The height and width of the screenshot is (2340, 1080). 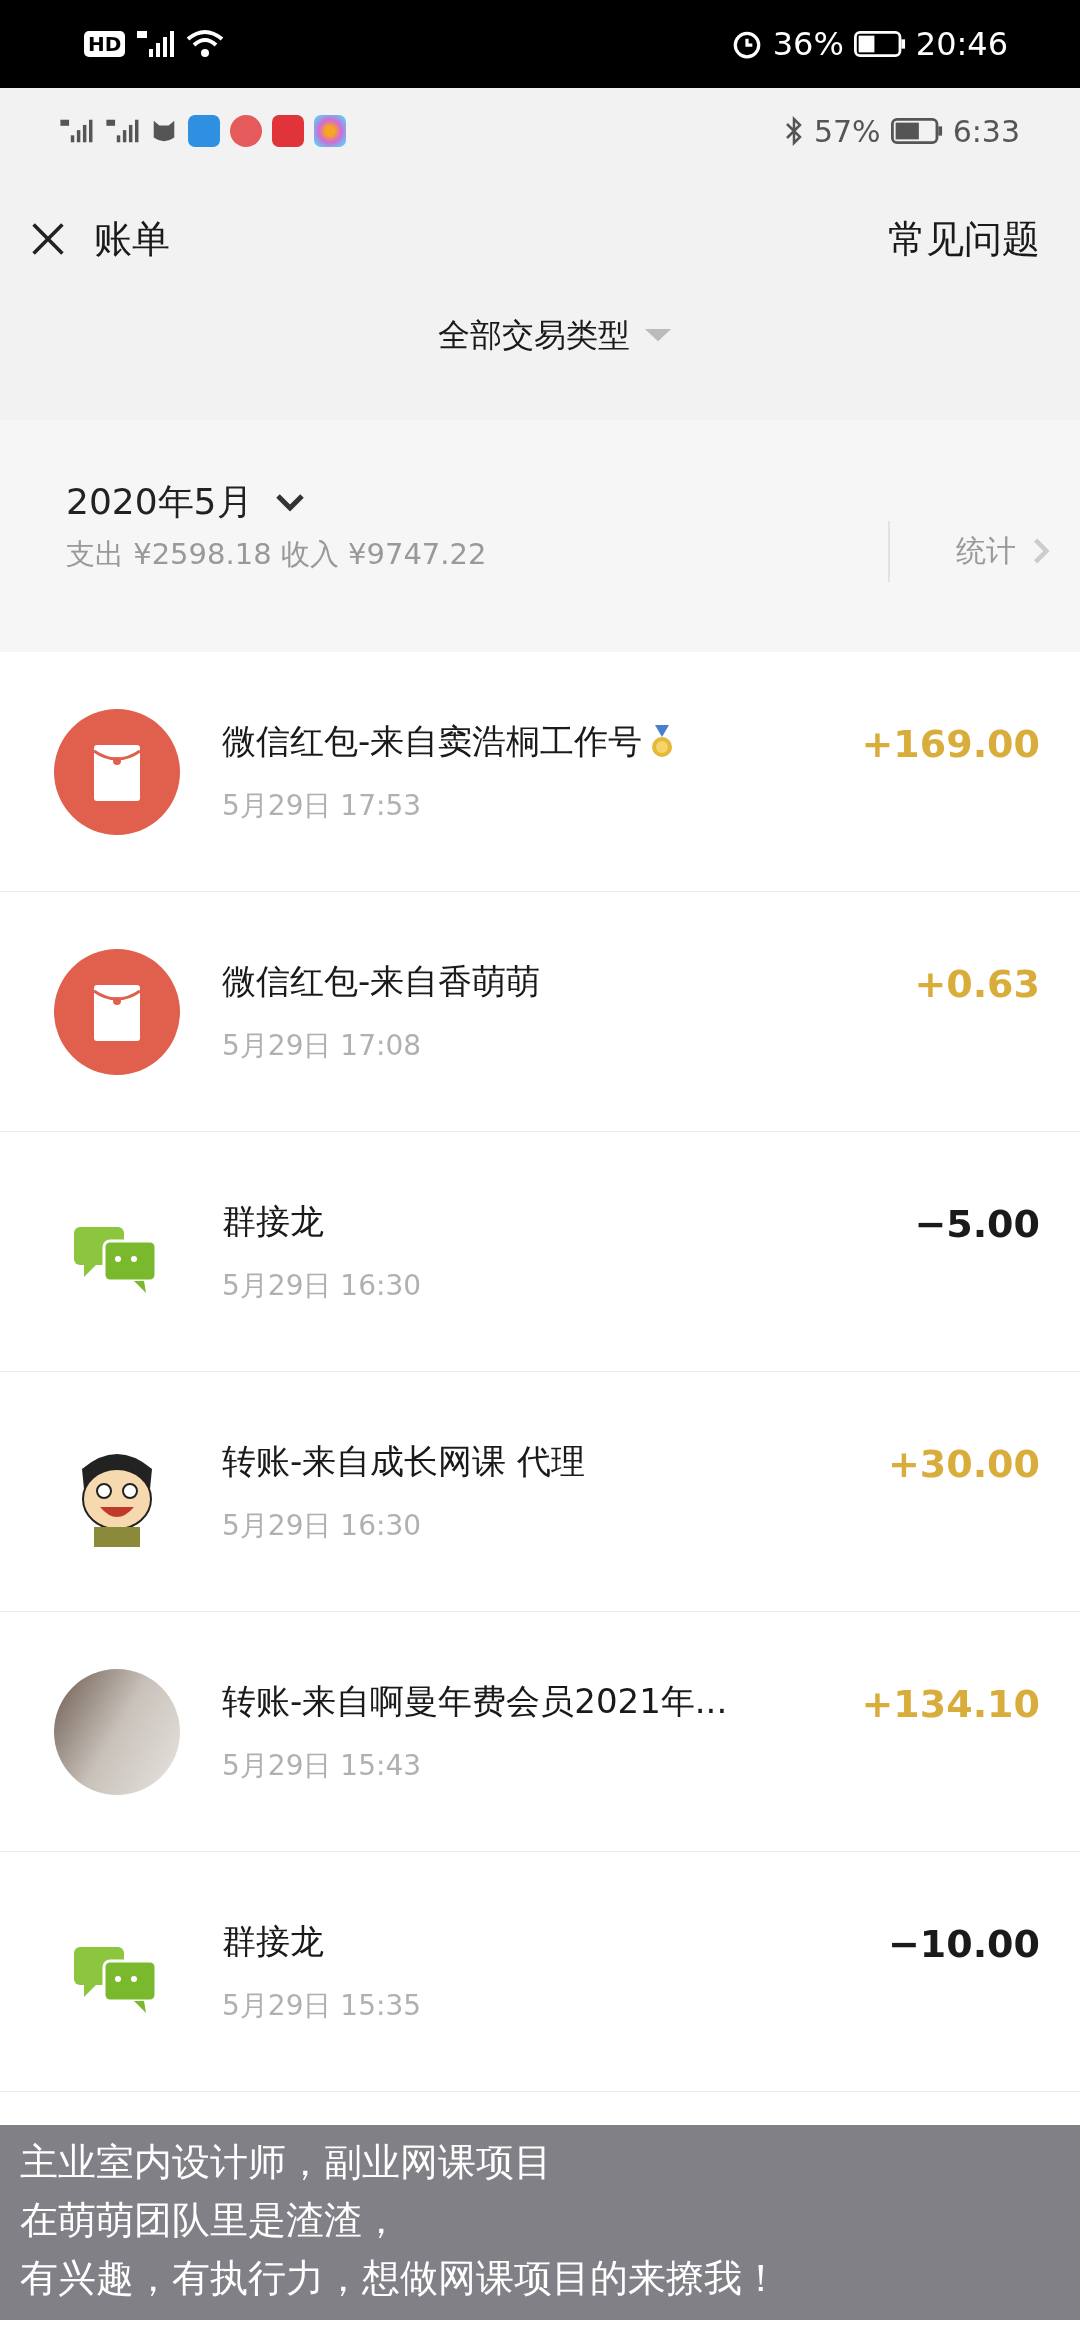 What do you see at coordinates (404, 1461) in the screenshot?
I see `transaction-title: 转账-来自成长网课 代理` at bounding box center [404, 1461].